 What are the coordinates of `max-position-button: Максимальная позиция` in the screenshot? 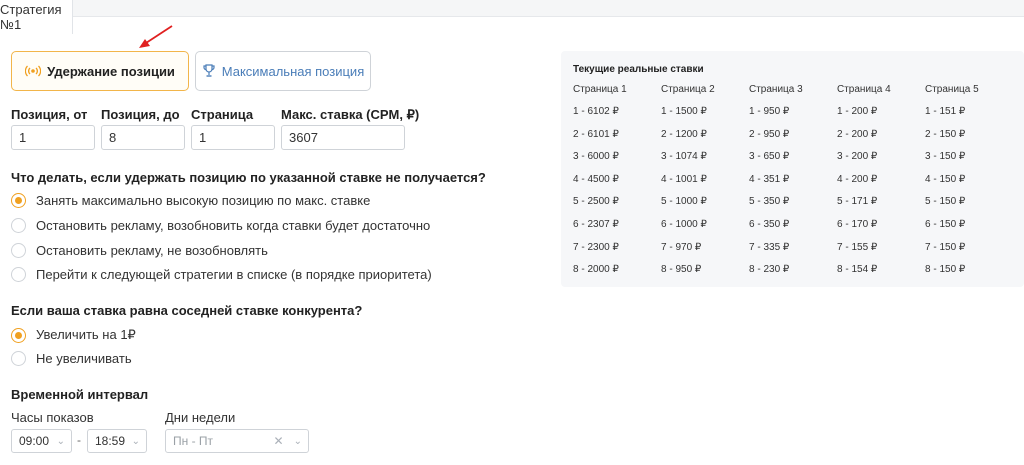 It's located at (283, 71).